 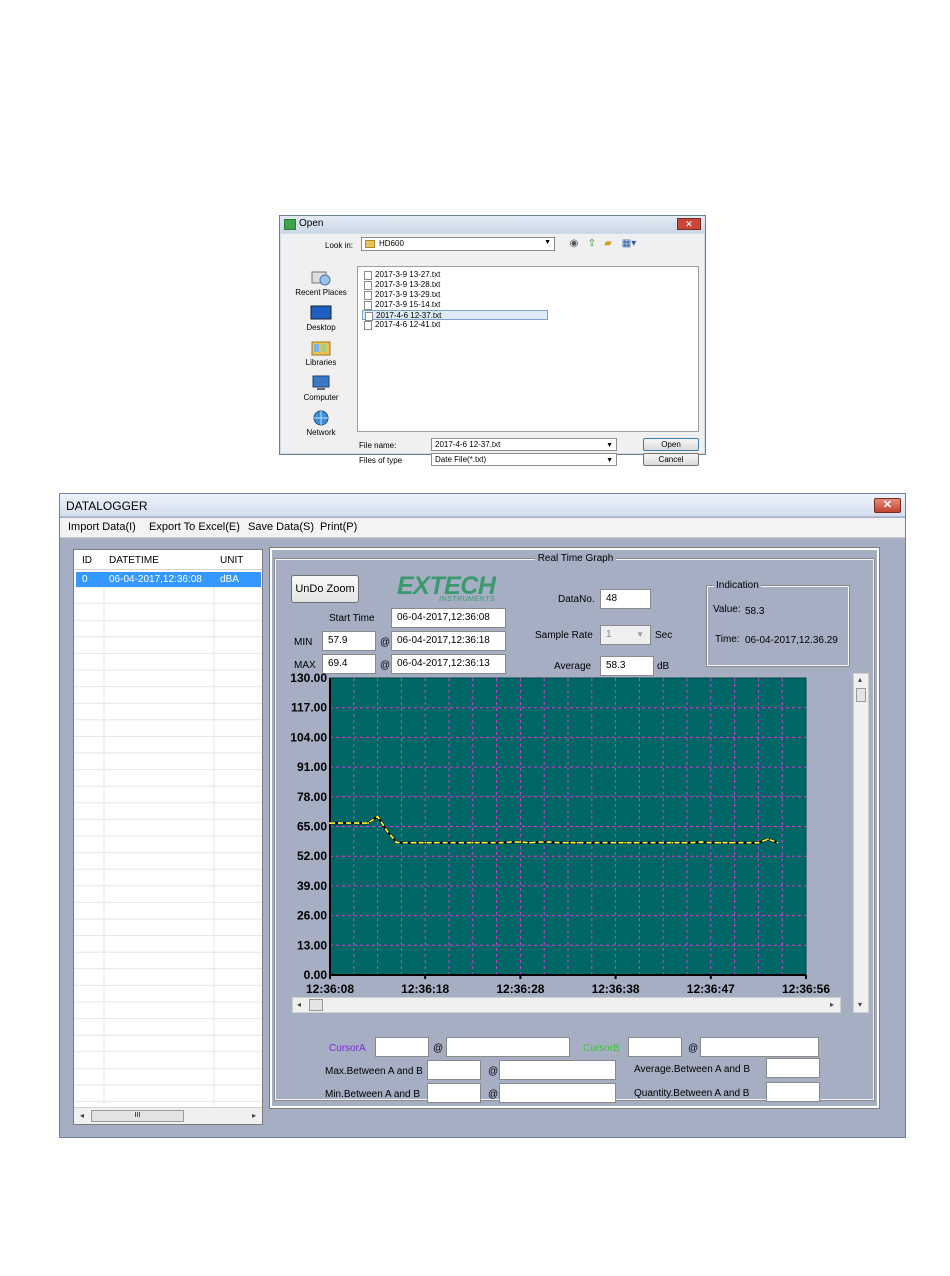 I want to click on place-network: Network, so click(x=321, y=423).